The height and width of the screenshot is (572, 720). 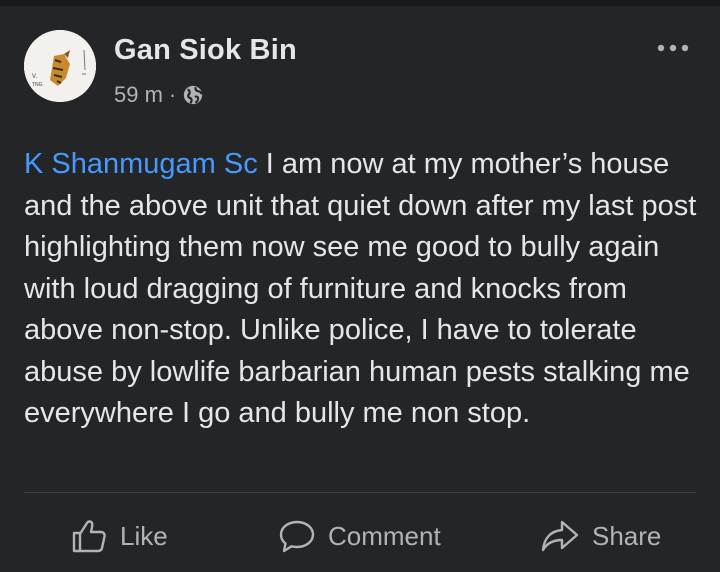 What do you see at coordinates (560, 536) in the screenshot?
I see `share-icon` at bounding box center [560, 536].